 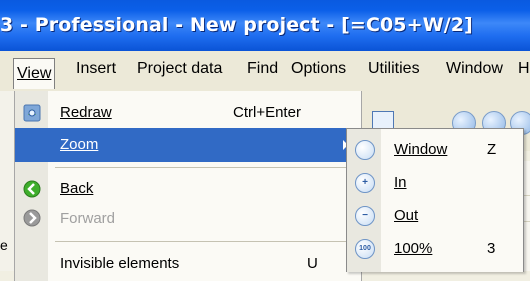 I want to click on submenu-item-100: 100 100% 3, so click(x=435, y=248).